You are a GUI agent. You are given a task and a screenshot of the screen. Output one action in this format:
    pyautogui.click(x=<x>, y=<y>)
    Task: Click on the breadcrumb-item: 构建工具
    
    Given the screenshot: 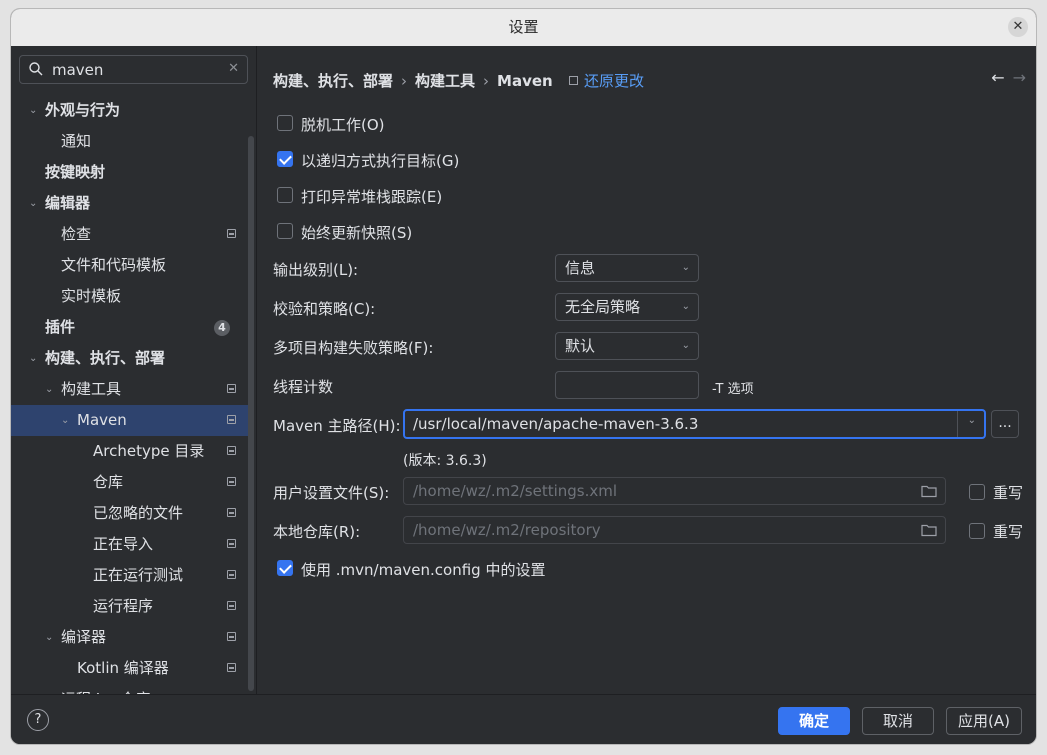 What is the action you would take?
    pyautogui.click(x=445, y=80)
    